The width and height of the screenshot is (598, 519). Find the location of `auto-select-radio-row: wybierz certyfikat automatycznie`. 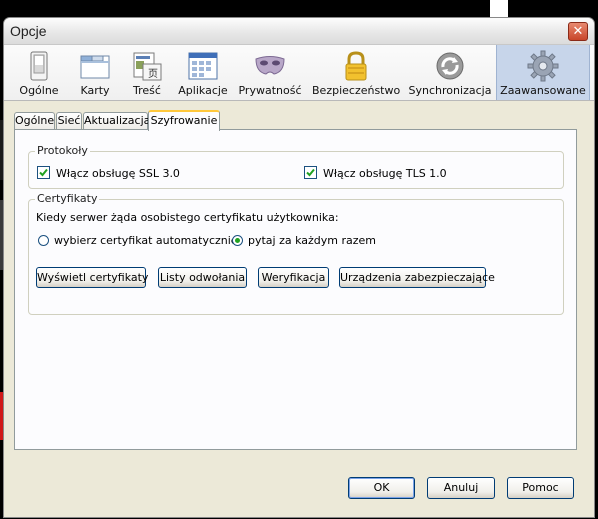

auto-select-radio-row: wybierz certyfikat automatycznie is located at coordinates (138, 240).